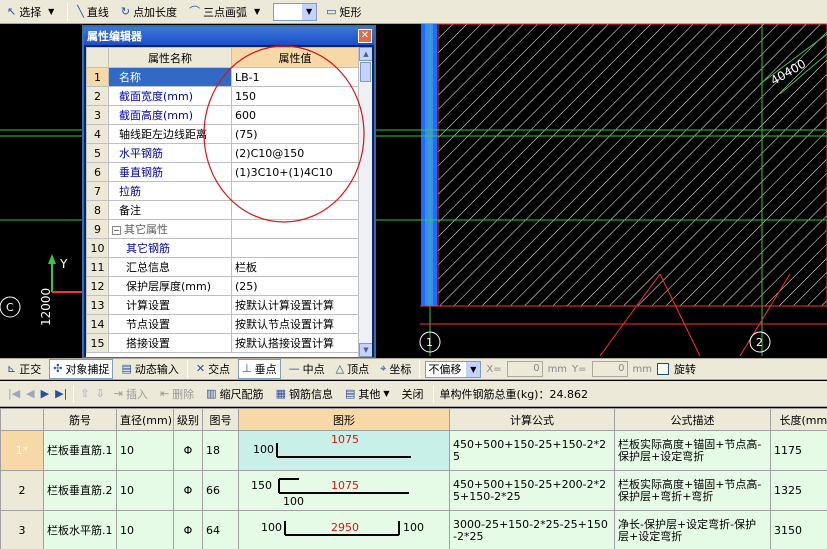 The width and height of the screenshot is (827, 549). What do you see at coordinates (307, 369) in the screenshot?
I see `midpoint-snap: — 中点` at bounding box center [307, 369].